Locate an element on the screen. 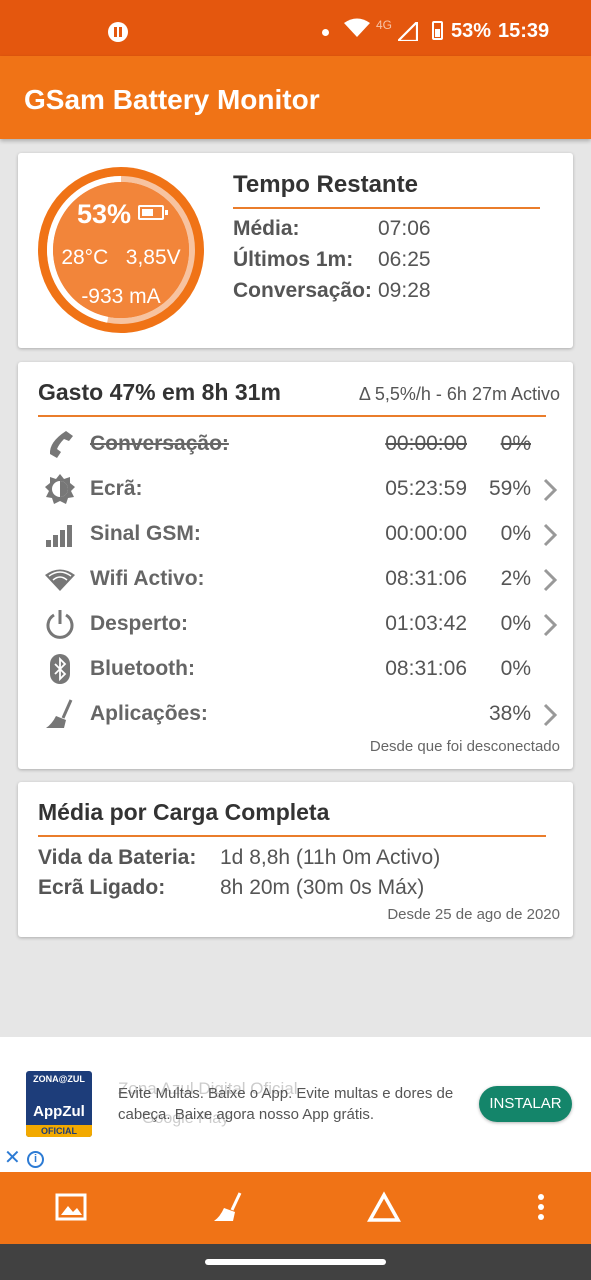 This screenshot has width=591, height=1280. battery-icon is located at coordinates (153, 212).